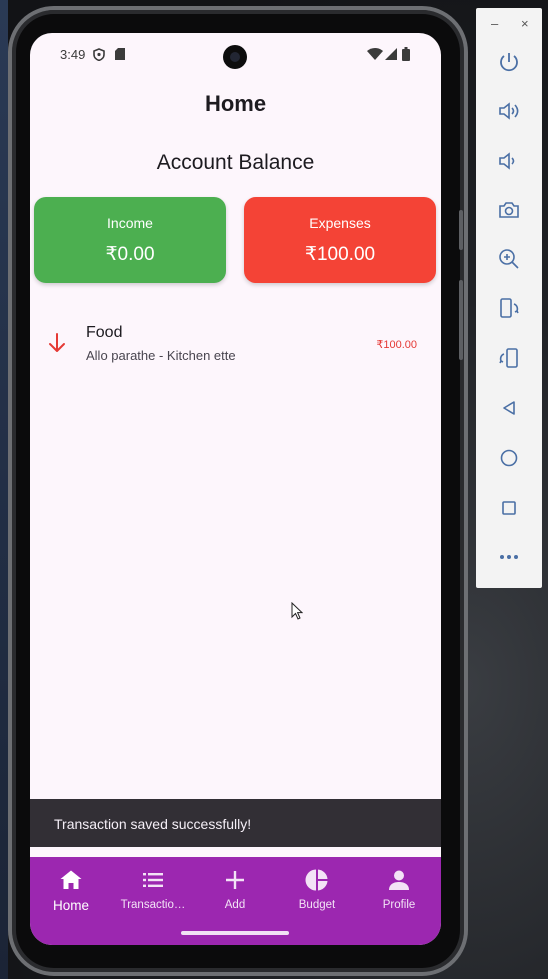 The image size is (548, 979). Describe the element at coordinates (57, 342) in the screenshot. I see `arrow-down-icon` at that location.